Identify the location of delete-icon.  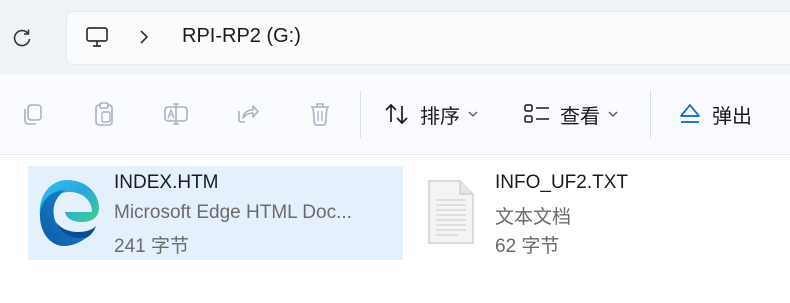
(320, 114).